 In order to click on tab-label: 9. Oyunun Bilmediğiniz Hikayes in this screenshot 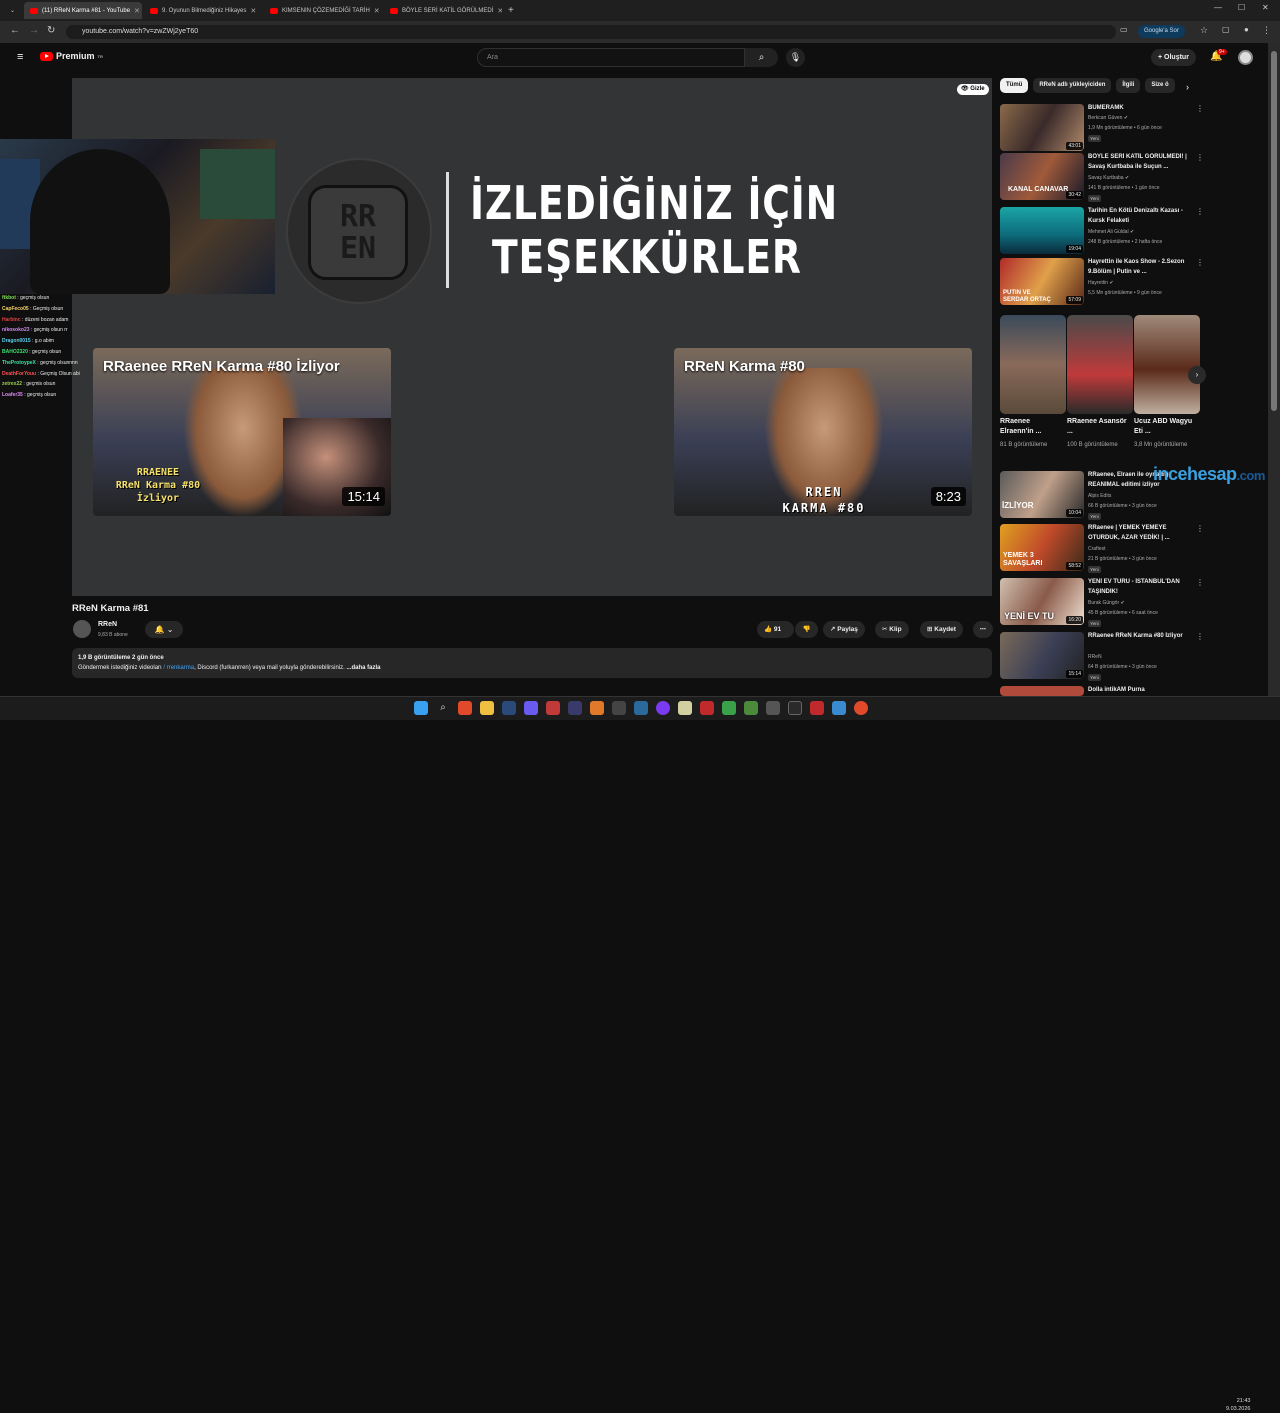, I will do `click(204, 10)`.